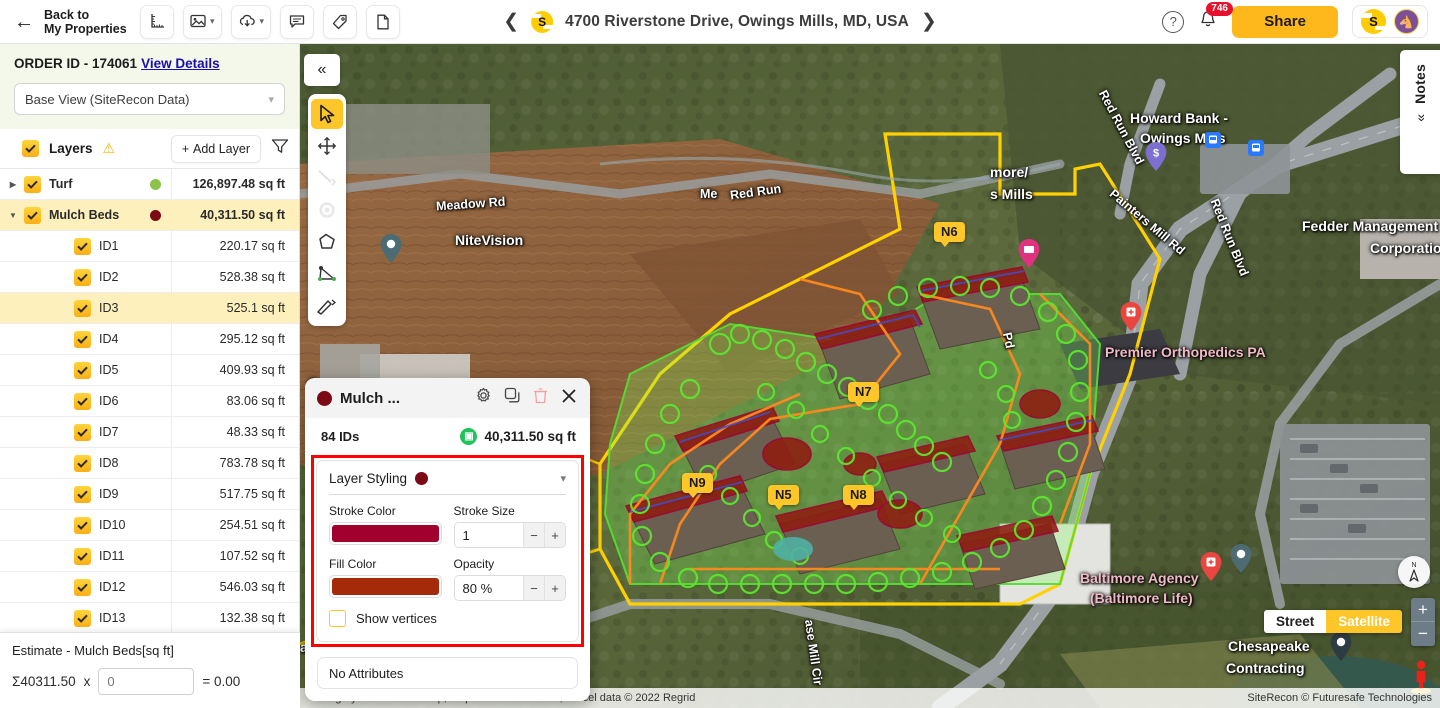  Describe the element at coordinates (337, 618) in the screenshot. I see `show-vertices-checkbox` at that location.